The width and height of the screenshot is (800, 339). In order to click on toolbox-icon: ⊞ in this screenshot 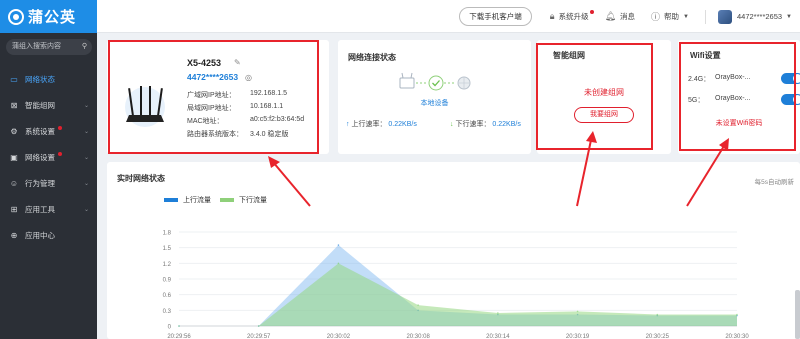, I will do `click(14, 209)`.